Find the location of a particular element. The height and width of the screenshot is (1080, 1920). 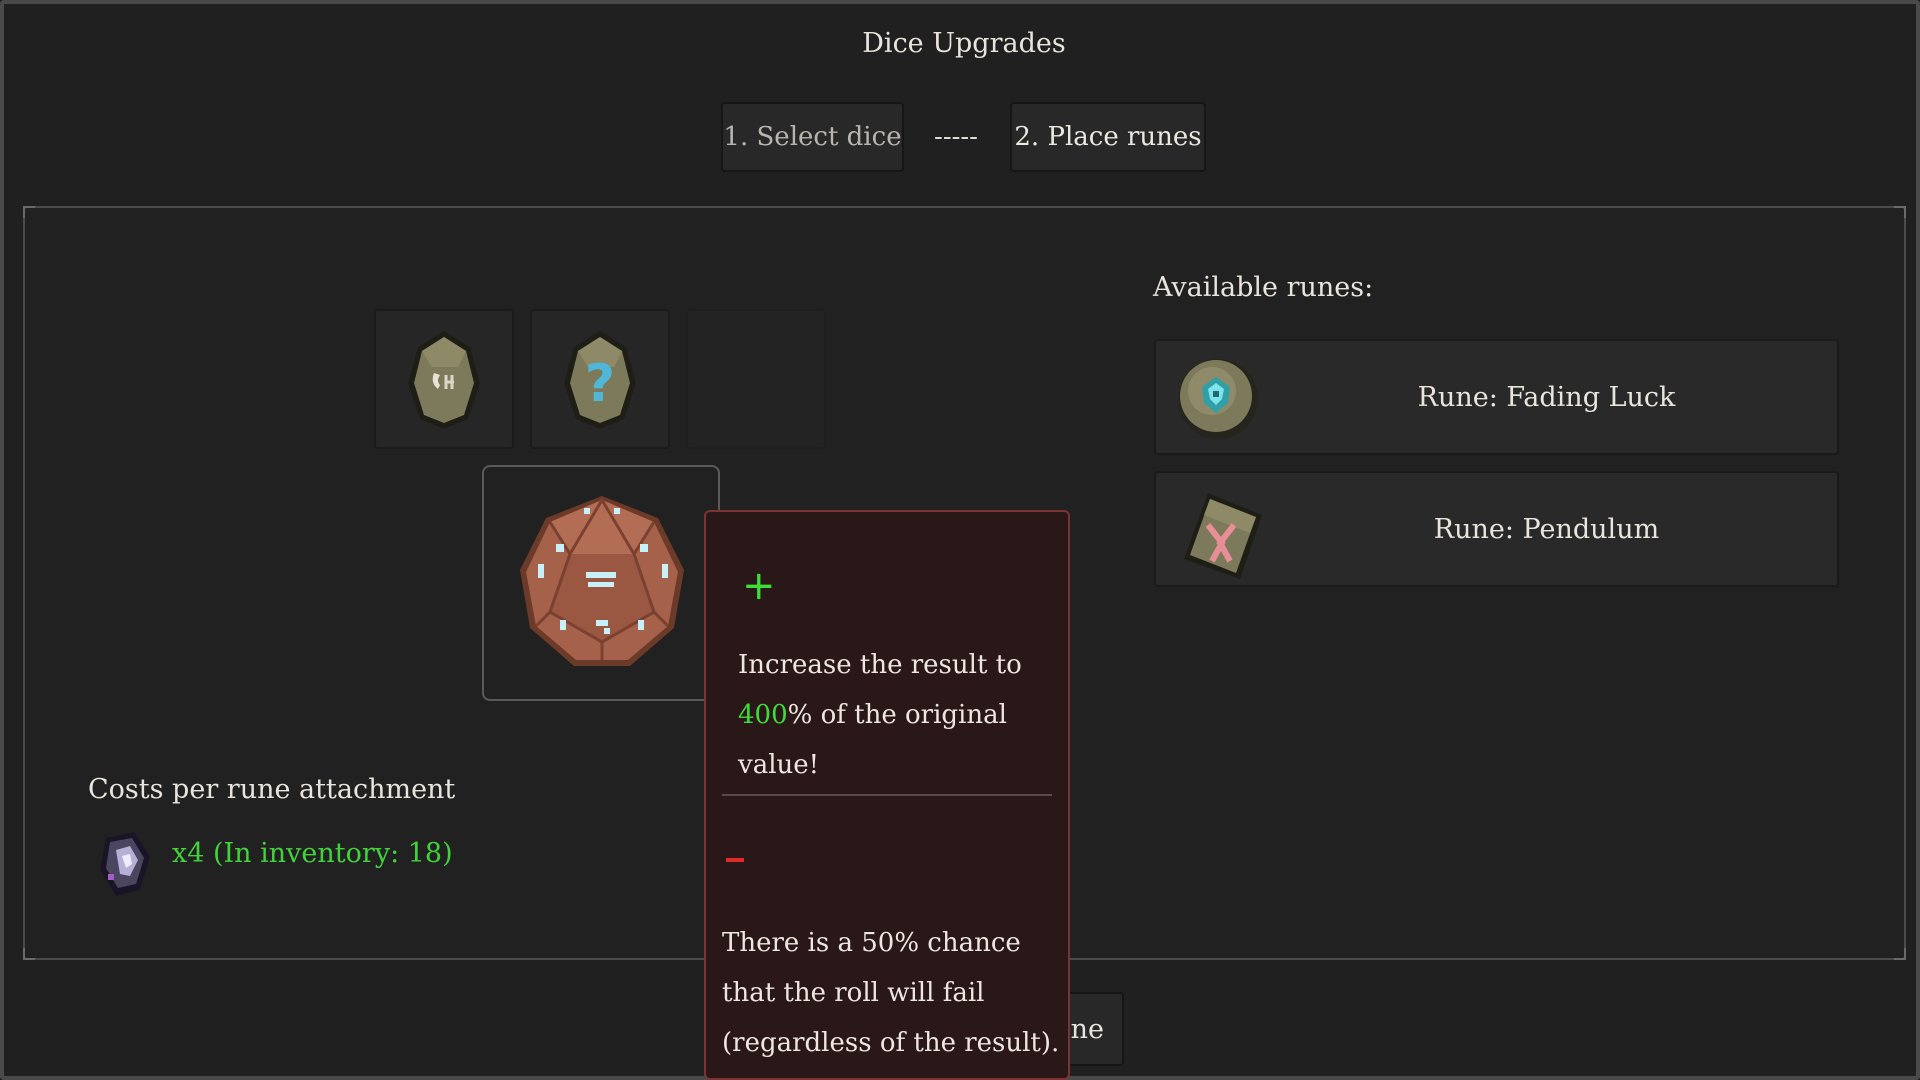

step-select-dice-button: 1. Select dice is located at coordinates (812, 137).